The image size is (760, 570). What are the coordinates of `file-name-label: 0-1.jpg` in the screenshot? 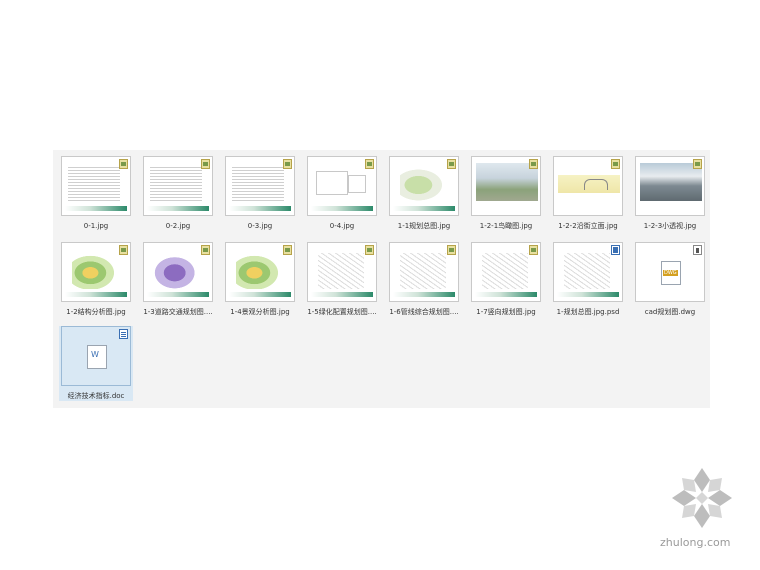 It's located at (96, 226).